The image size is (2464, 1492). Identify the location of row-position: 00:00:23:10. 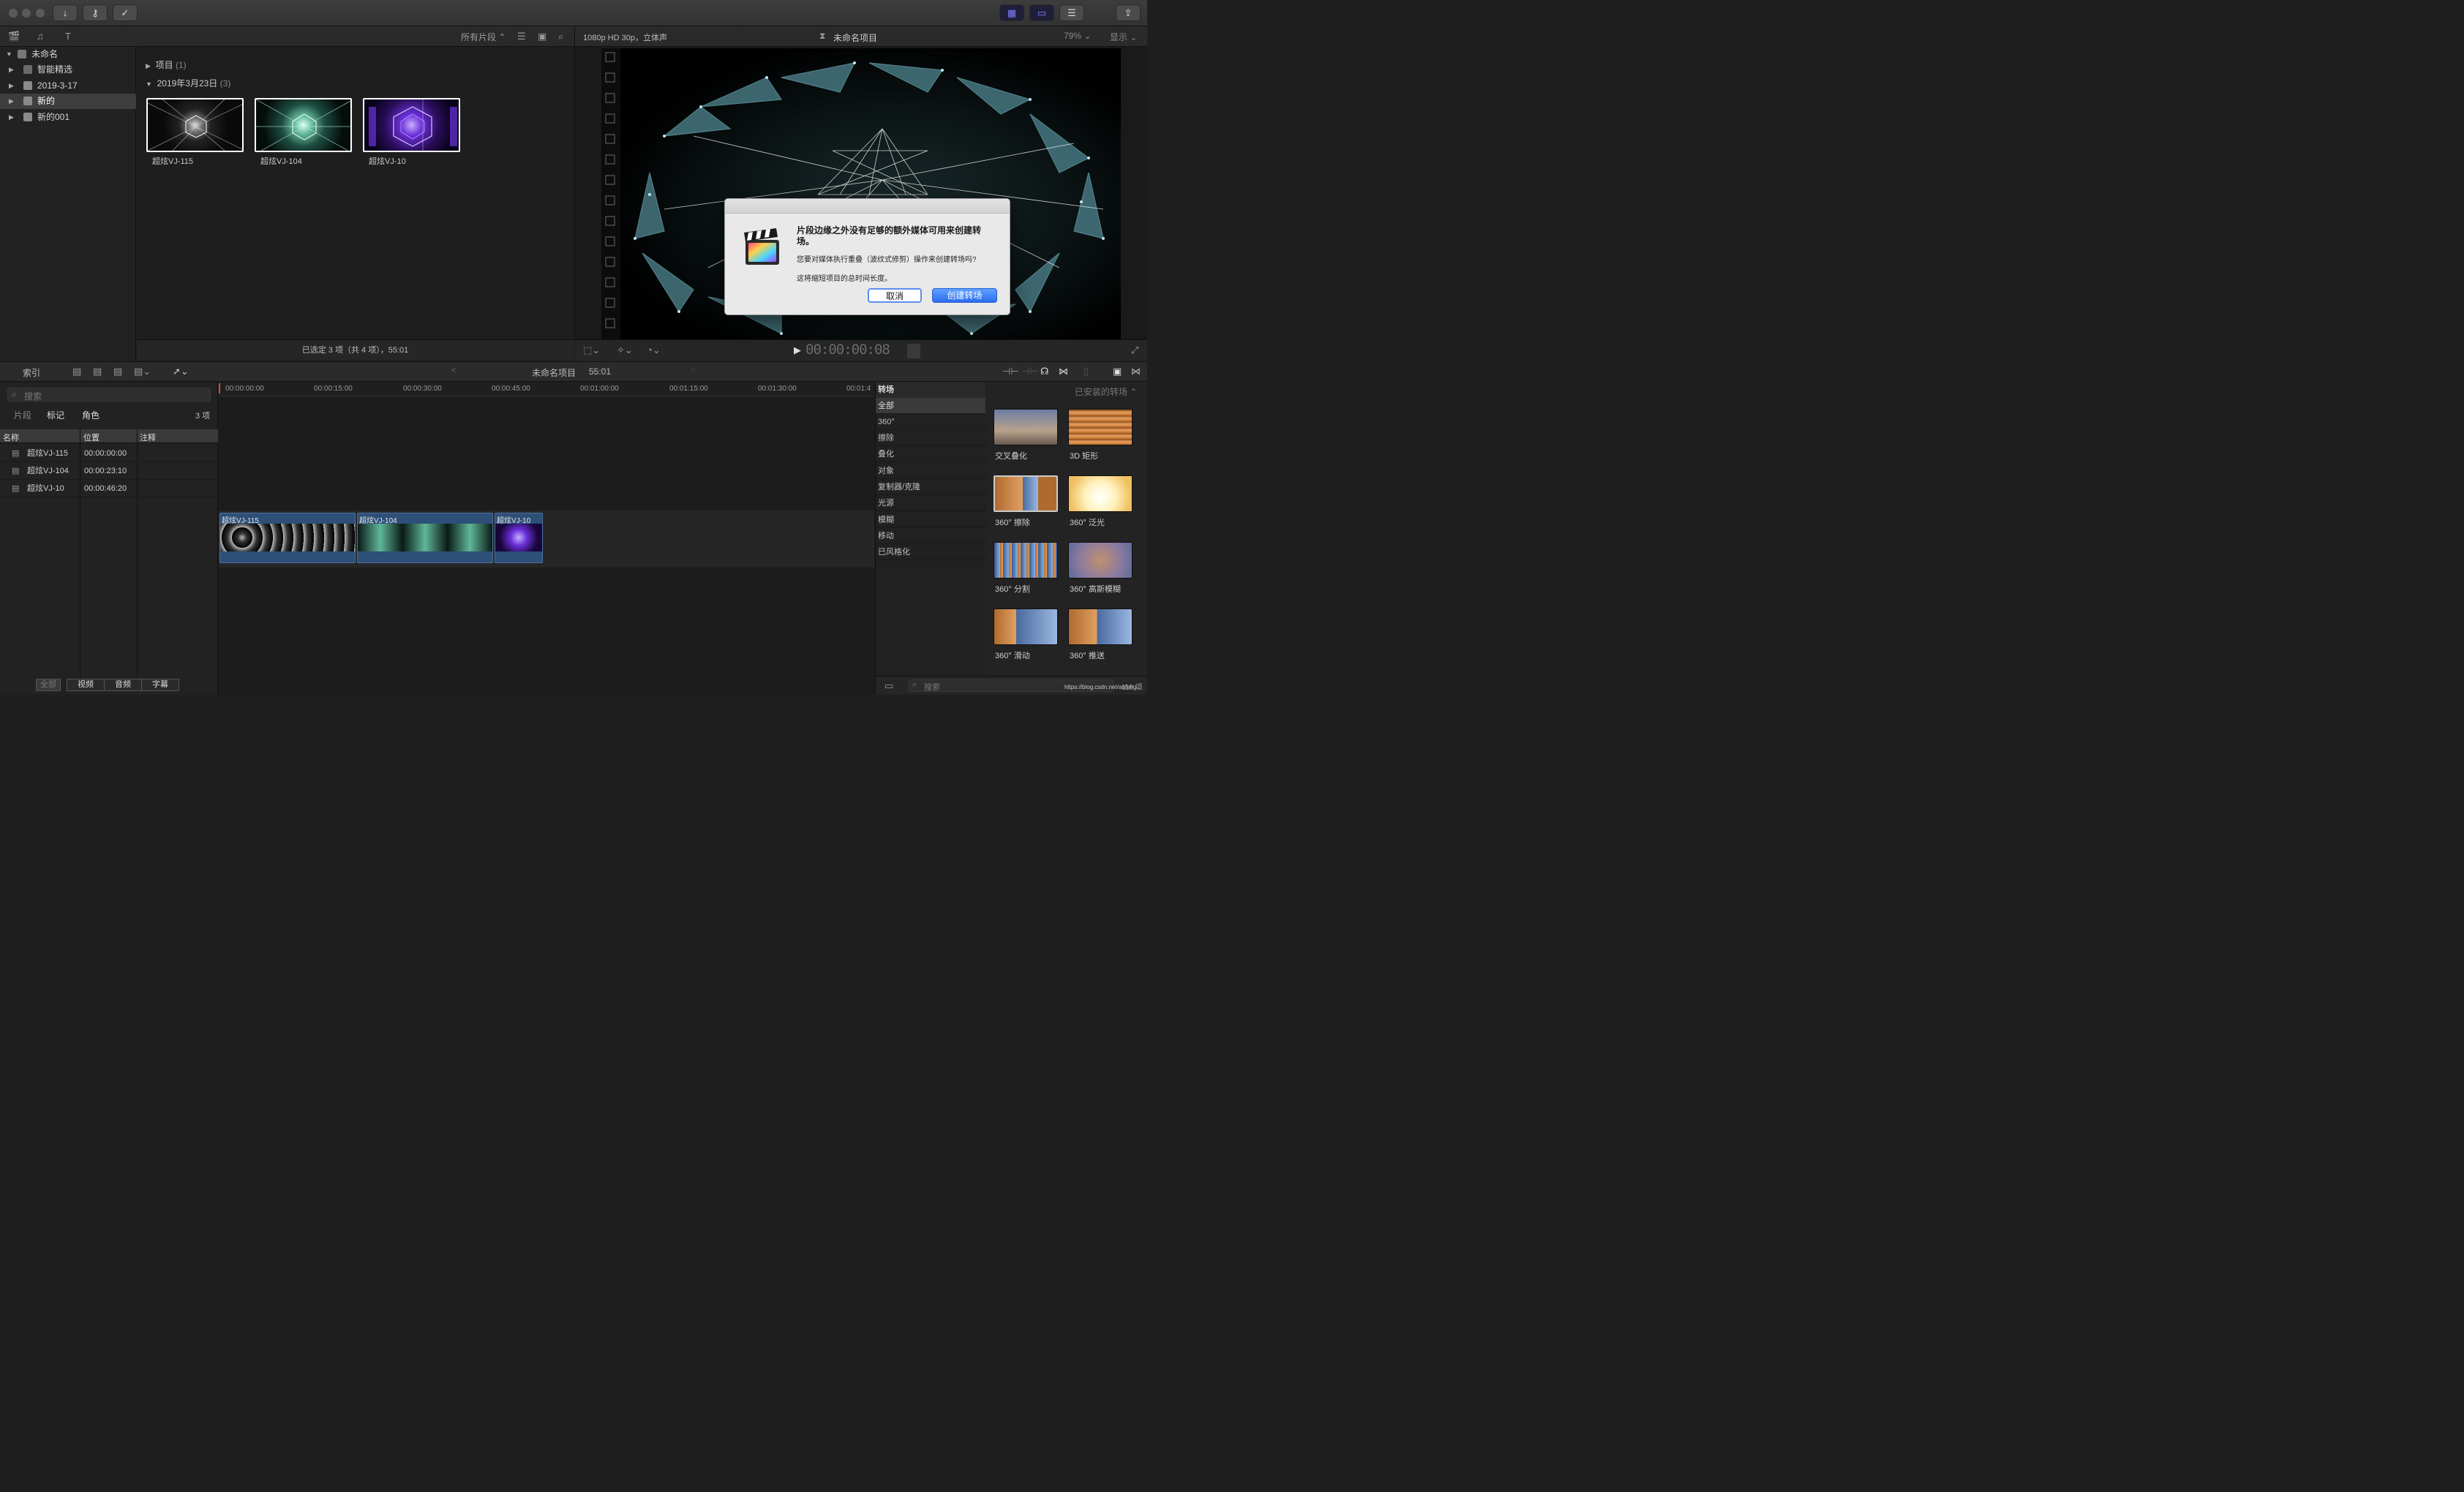
(105, 471).